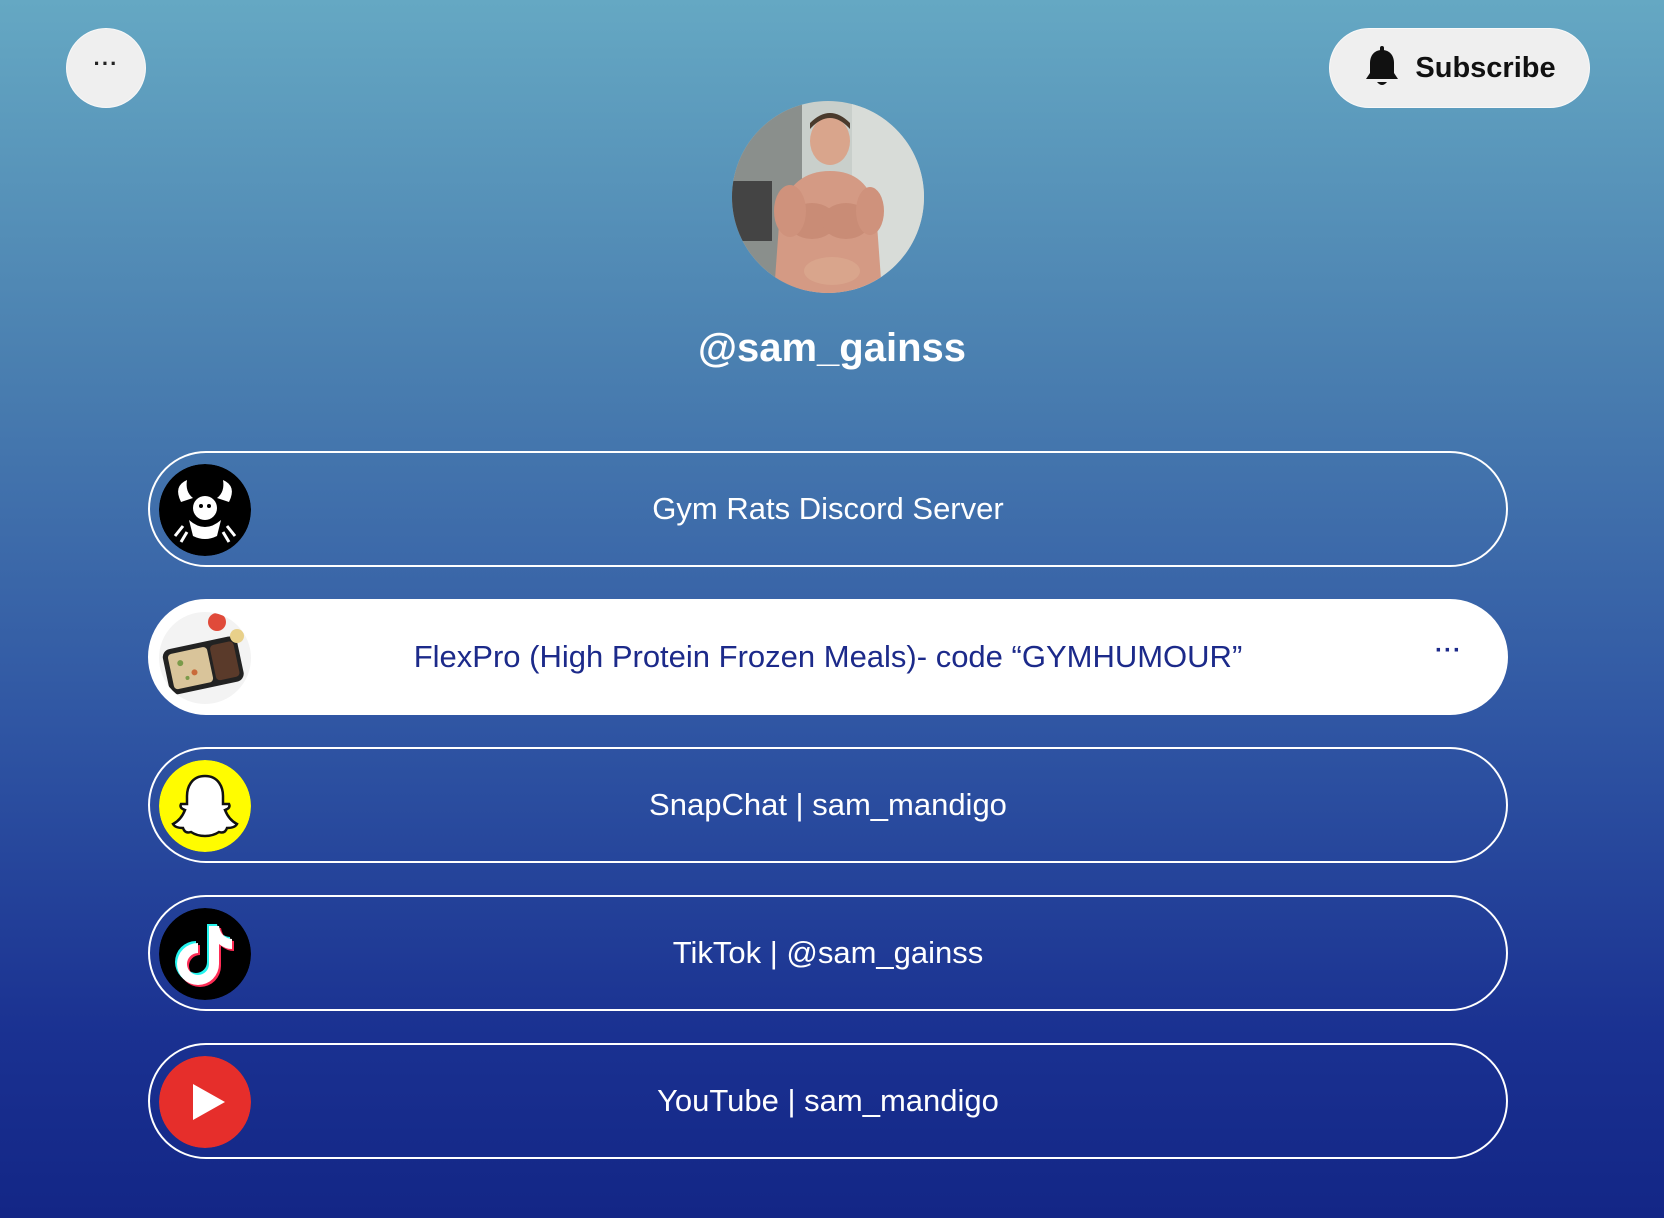 The width and height of the screenshot is (1664, 1218). Describe the element at coordinates (832, 348) in the screenshot. I see `profile-username: @sam_gainss` at that location.